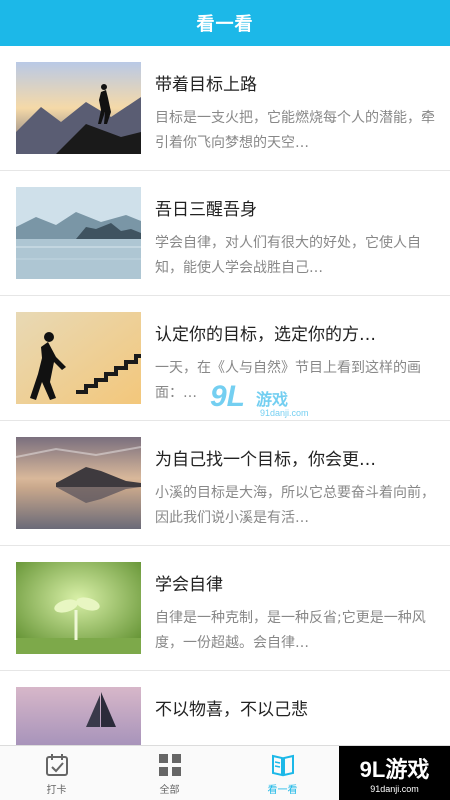 The height and width of the screenshot is (800, 450). I want to click on hiker-on-mountain-image, so click(78, 108).